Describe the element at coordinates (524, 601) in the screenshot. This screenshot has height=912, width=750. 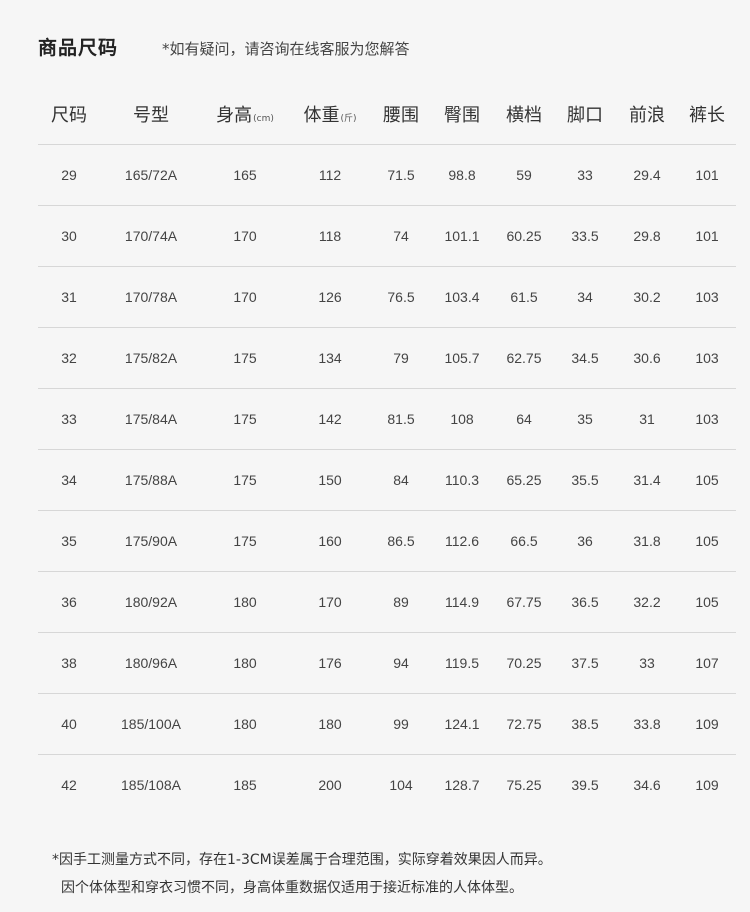
I see `table-cell: 67.75` at that location.